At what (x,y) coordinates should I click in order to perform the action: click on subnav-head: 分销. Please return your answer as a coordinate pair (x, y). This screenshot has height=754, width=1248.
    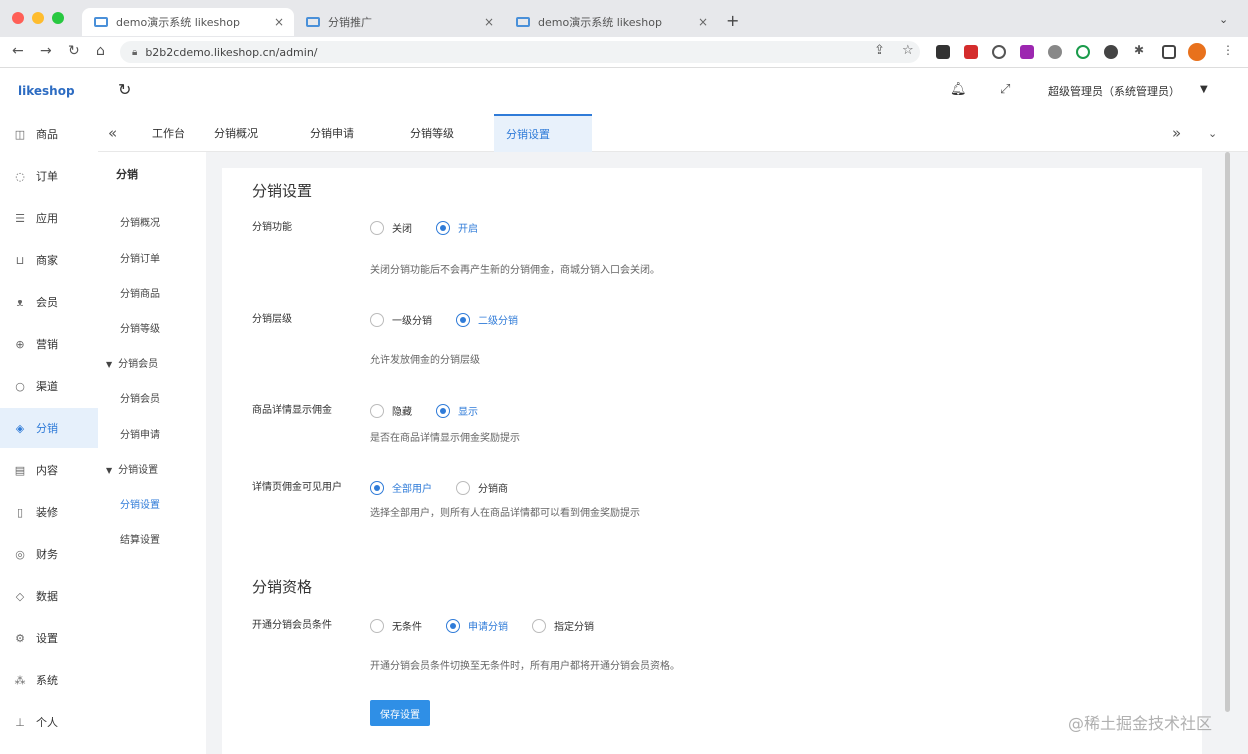
    Looking at the image, I should click on (127, 174).